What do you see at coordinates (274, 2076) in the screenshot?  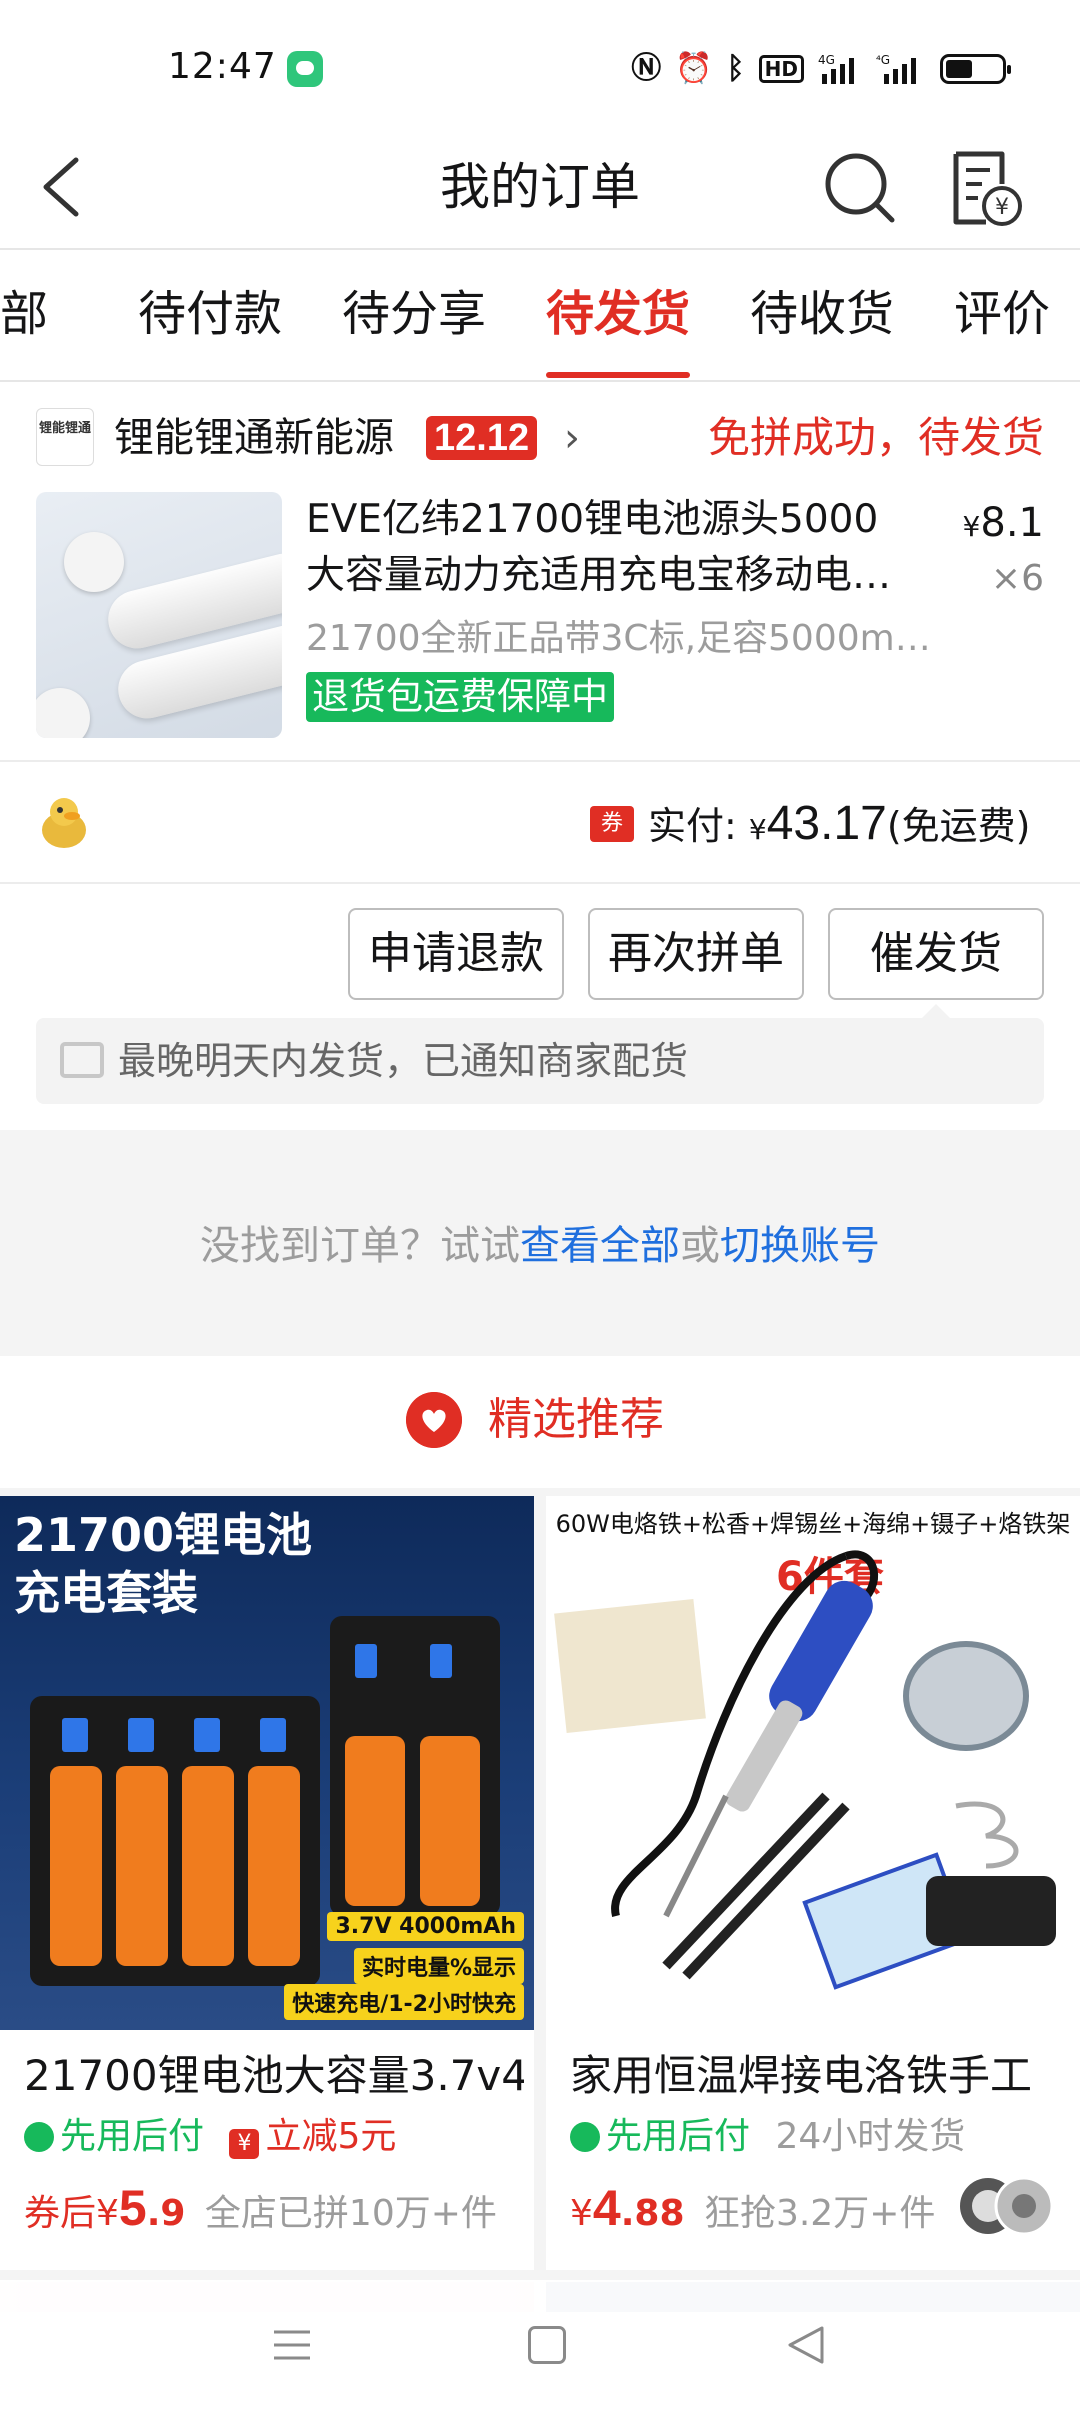 I see `recommend-product-title-1: 21700锂电池大容量3.7v4.` at bounding box center [274, 2076].